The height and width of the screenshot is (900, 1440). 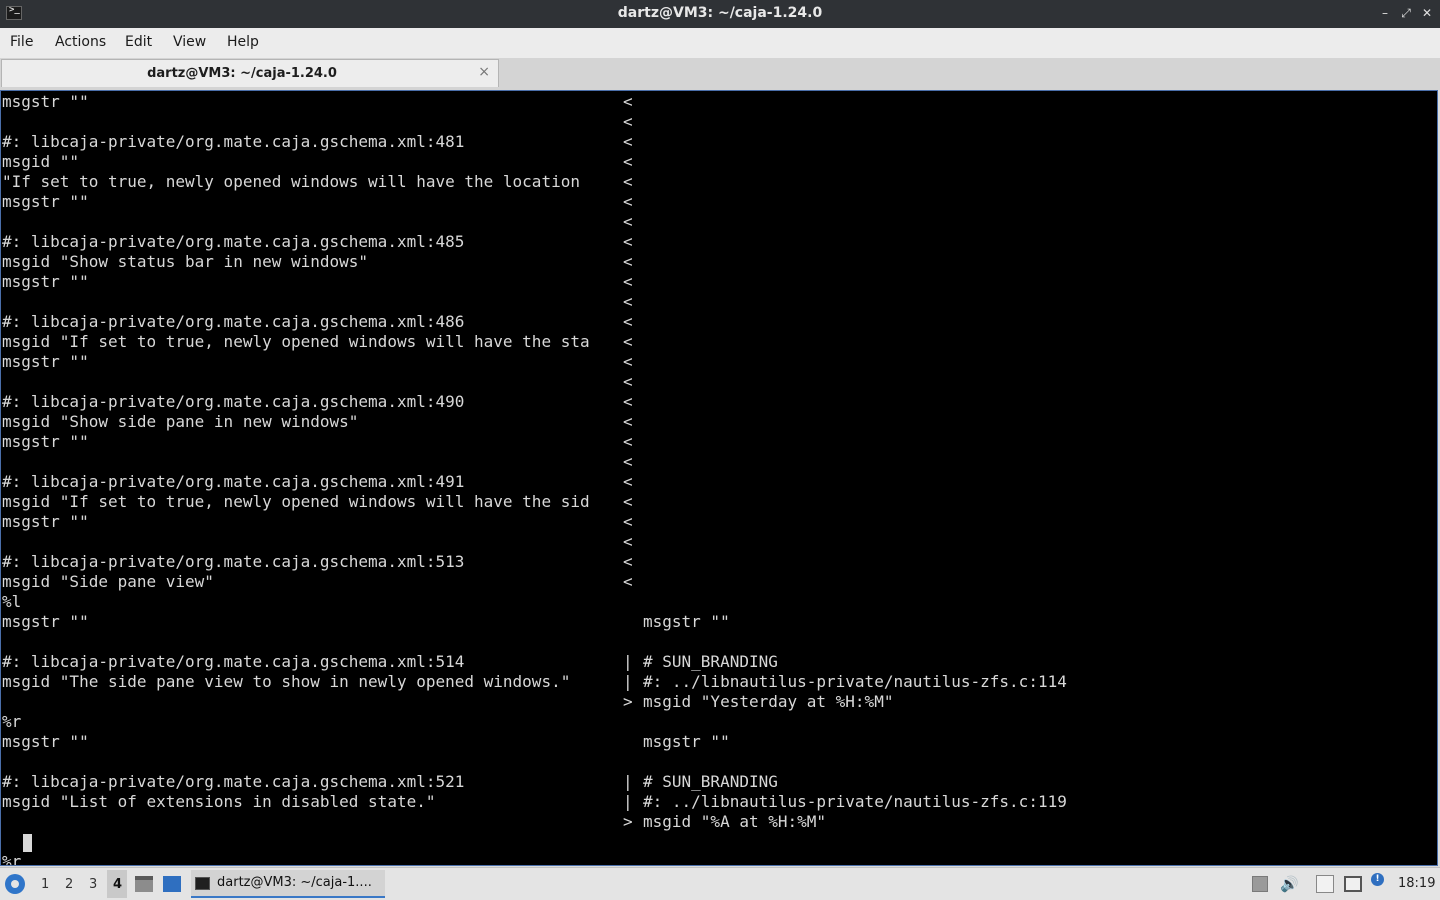 I want to click on right-pane-text: msgid "Yesterday at %H:%M", so click(x=768, y=701).